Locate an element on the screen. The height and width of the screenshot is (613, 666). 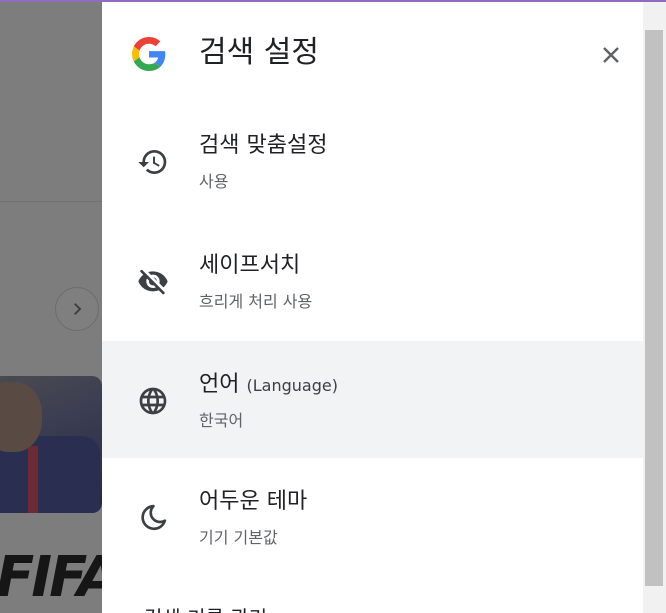
item-label-text: 검색 맞춤설정 is located at coordinates (263, 145).